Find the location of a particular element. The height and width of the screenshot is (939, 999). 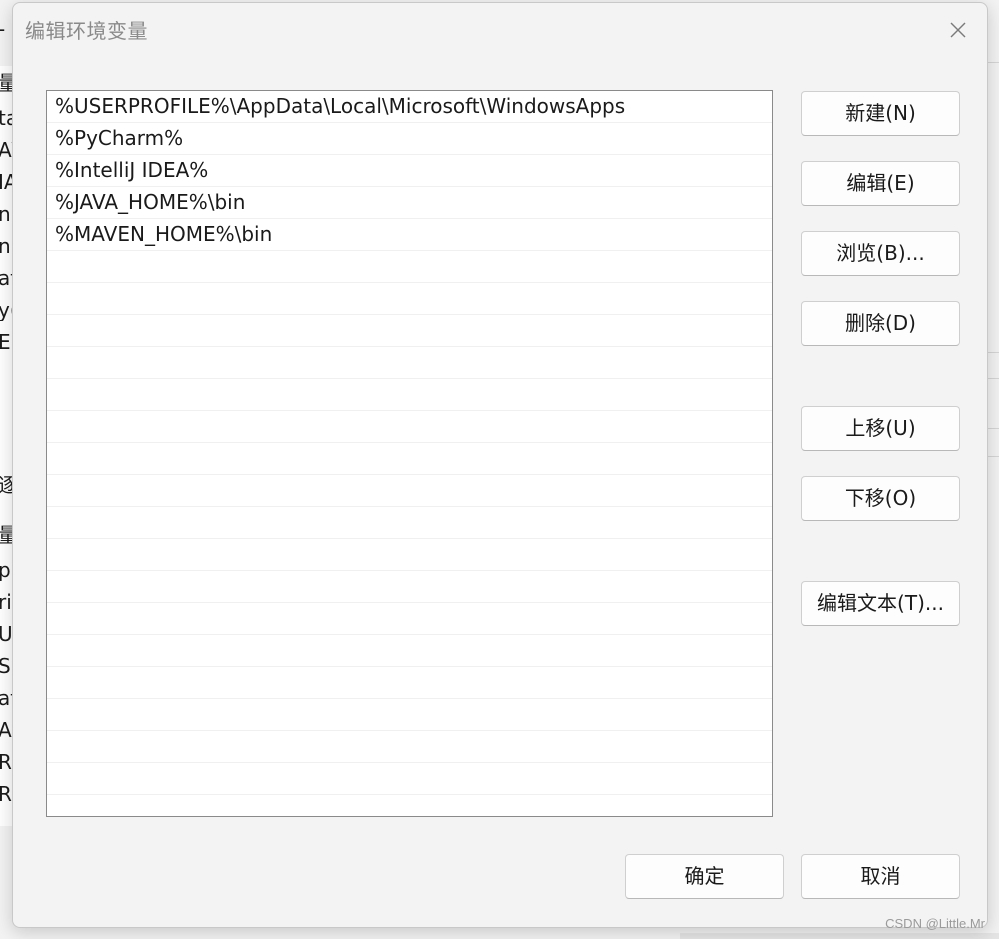

move-up-button: 上移(U) is located at coordinates (880, 428).